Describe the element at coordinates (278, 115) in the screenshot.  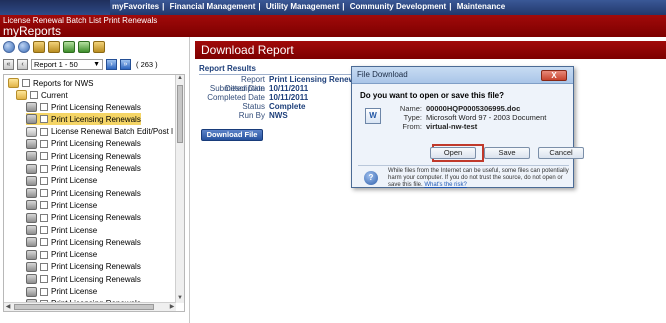
I see `result-value: NWS` at that location.